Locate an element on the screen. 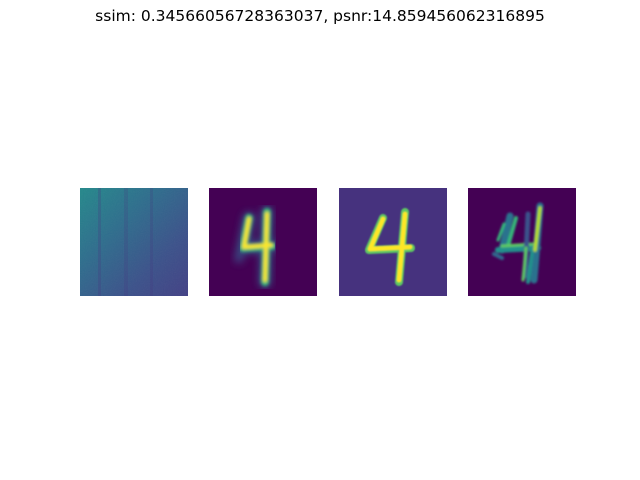  panel-reconstruction is located at coordinates (263, 242).